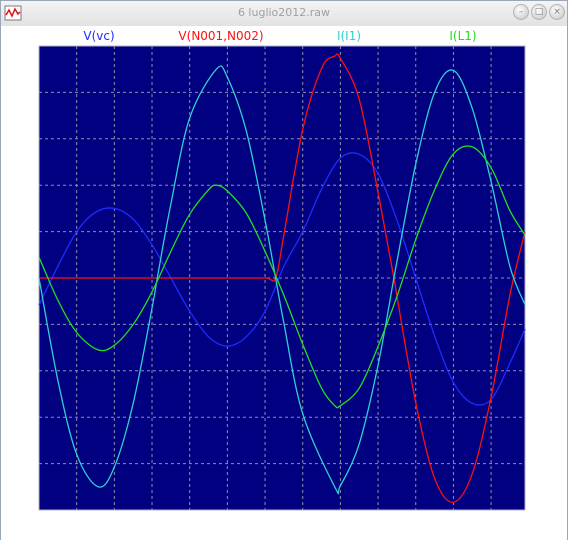  I want to click on legend-label-Vvc: V(vc), so click(98, 36).